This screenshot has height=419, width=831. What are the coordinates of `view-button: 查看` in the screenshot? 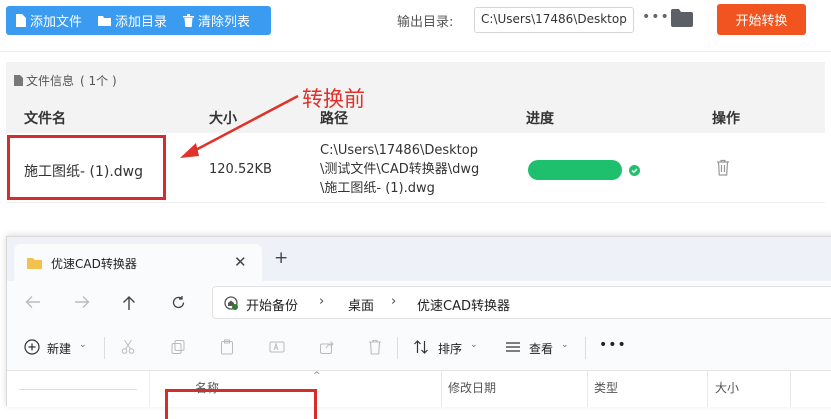 It's located at (541, 348).